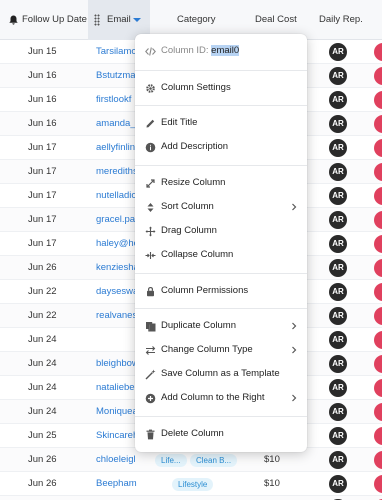 The image size is (382, 500). Describe the element at coordinates (117, 76) in the screenshot. I see `email-cell: Bstutzma` at that location.